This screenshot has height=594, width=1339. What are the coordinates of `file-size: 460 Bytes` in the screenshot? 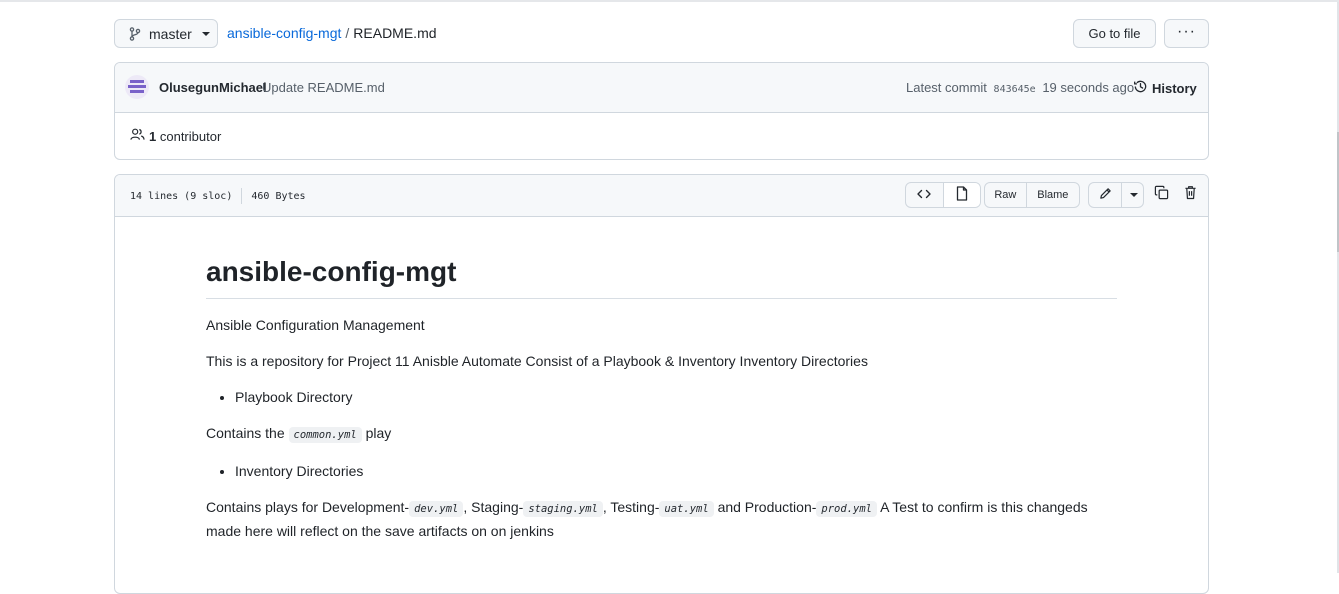 It's located at (278, 196).